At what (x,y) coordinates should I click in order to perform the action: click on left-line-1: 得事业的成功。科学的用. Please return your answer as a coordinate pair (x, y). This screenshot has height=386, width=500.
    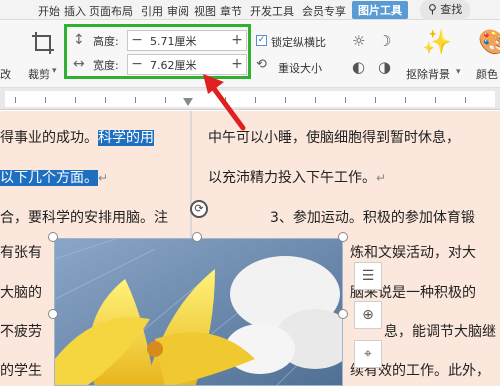
    Looking at the image, I should click on (77, 138).